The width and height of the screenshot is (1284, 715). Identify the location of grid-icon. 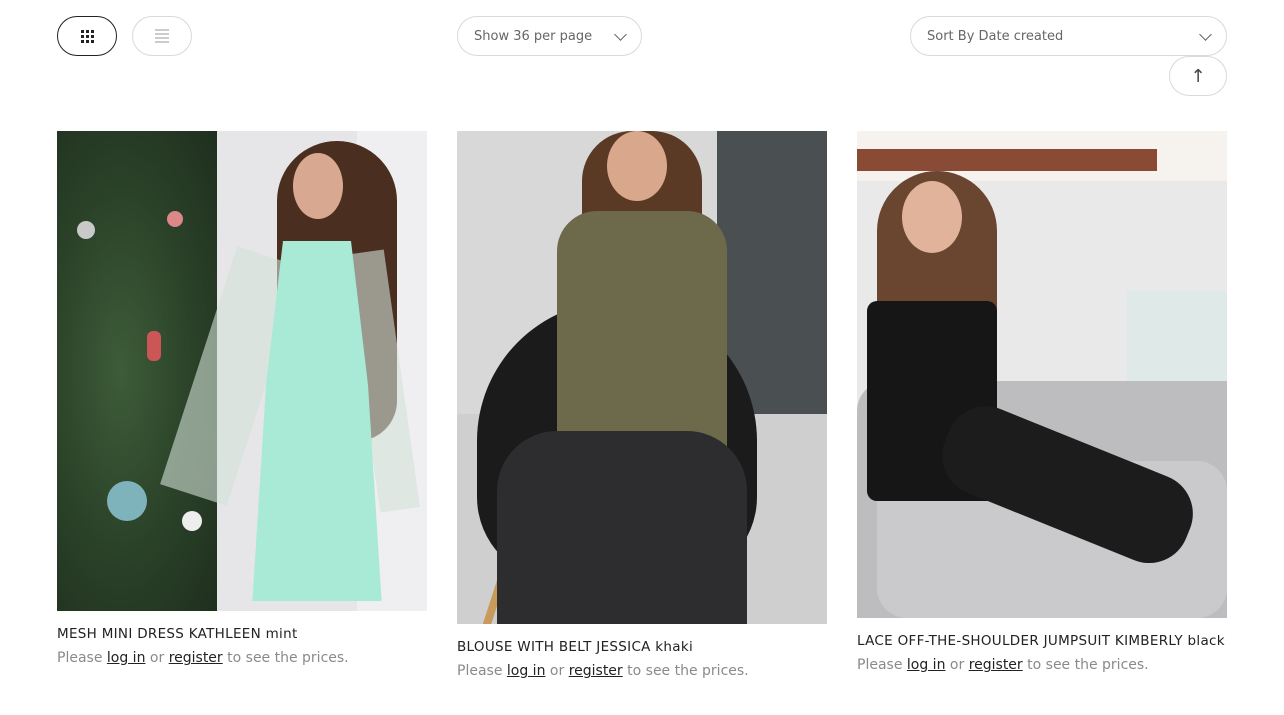
(87, 36).